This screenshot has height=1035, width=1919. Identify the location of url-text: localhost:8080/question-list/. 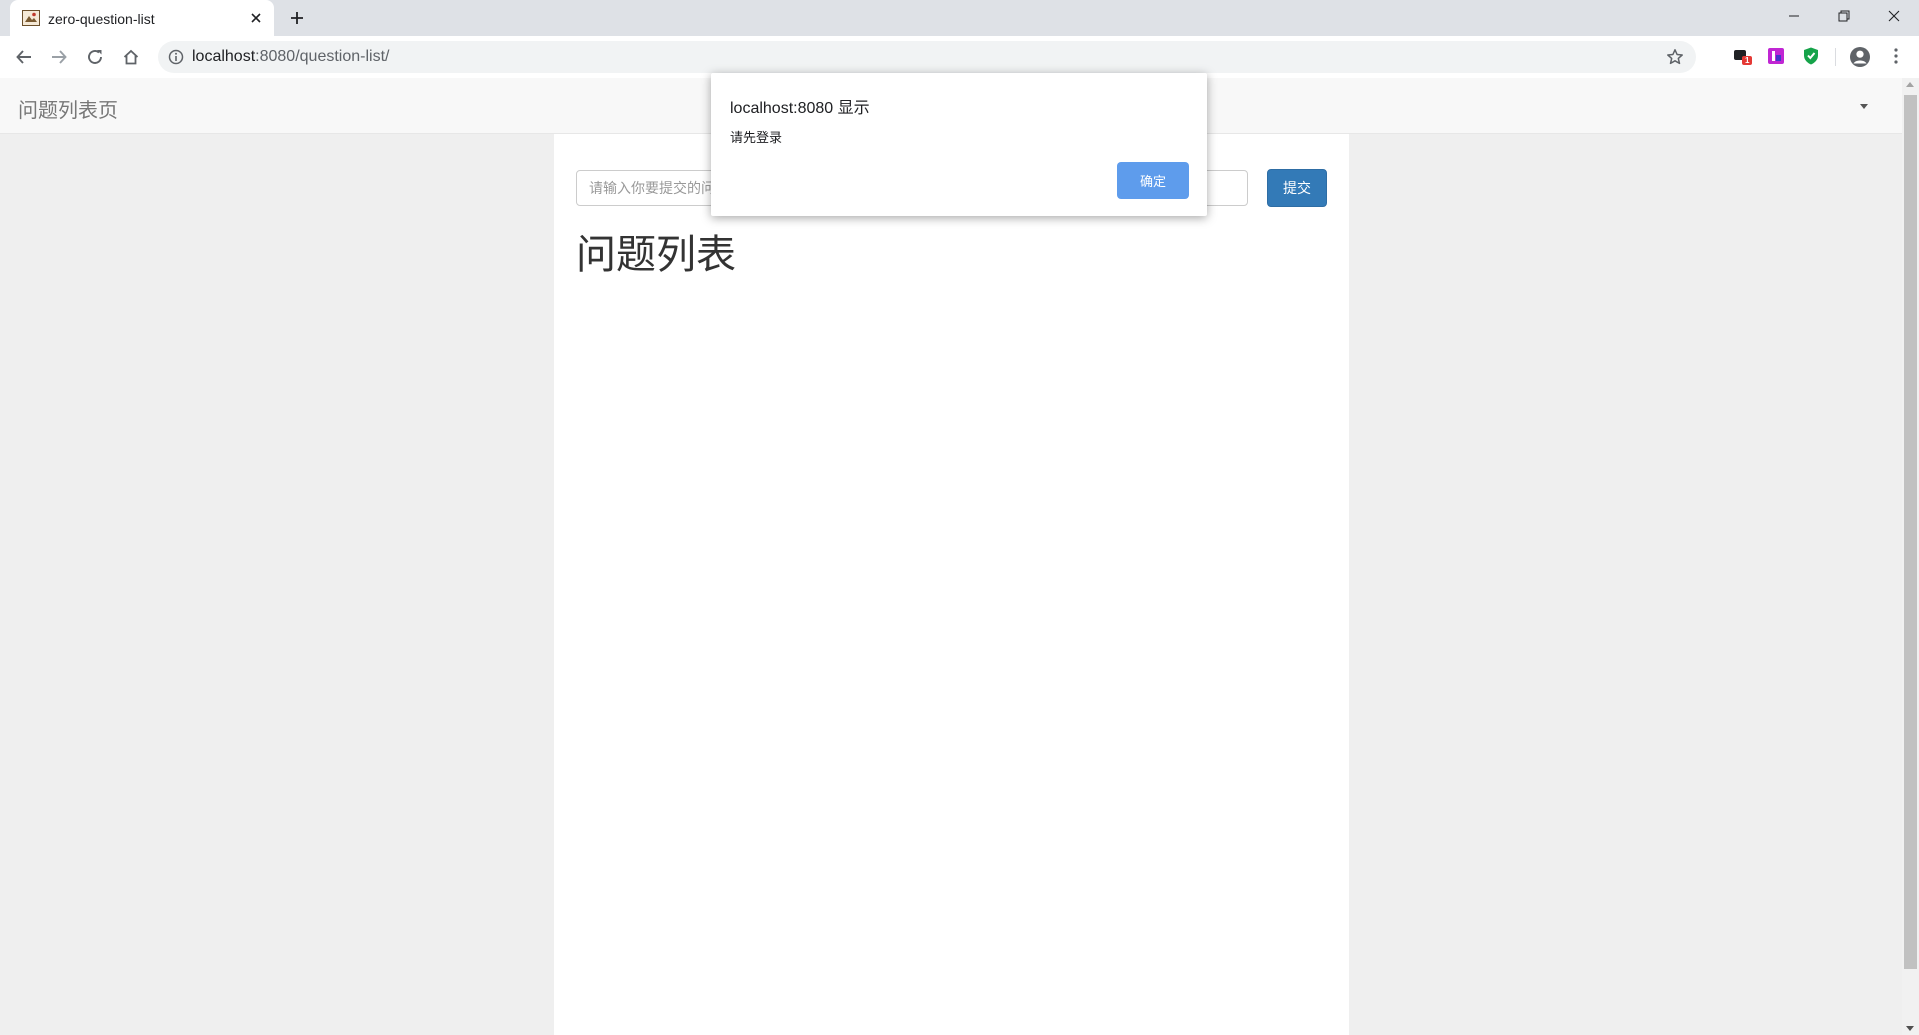
(290, 57).